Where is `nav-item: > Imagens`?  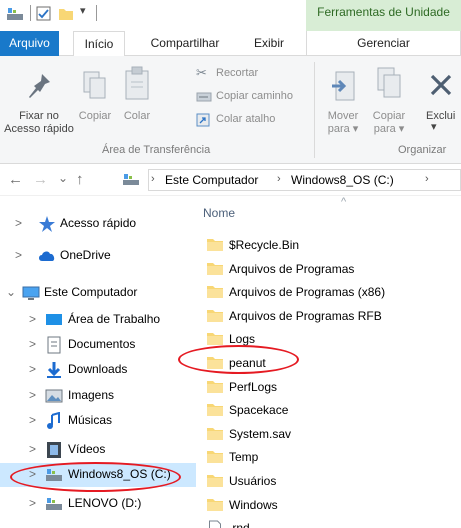
nav-item: > Imagens is located at coordinates (98, 396).